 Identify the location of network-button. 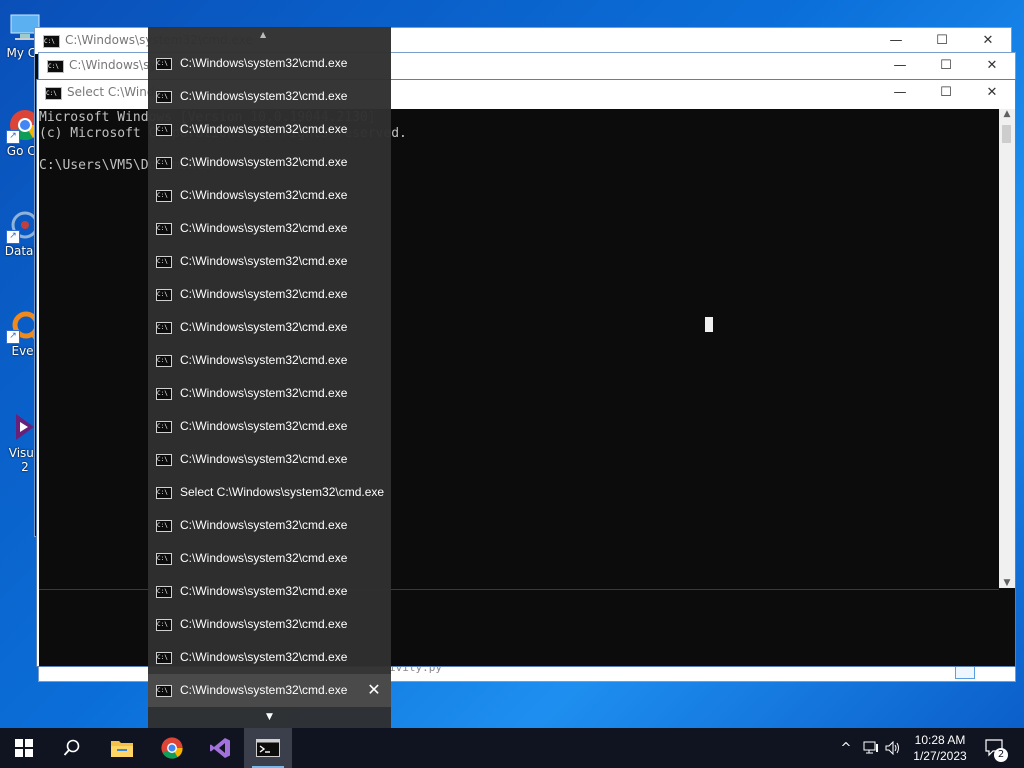
(871, 748).